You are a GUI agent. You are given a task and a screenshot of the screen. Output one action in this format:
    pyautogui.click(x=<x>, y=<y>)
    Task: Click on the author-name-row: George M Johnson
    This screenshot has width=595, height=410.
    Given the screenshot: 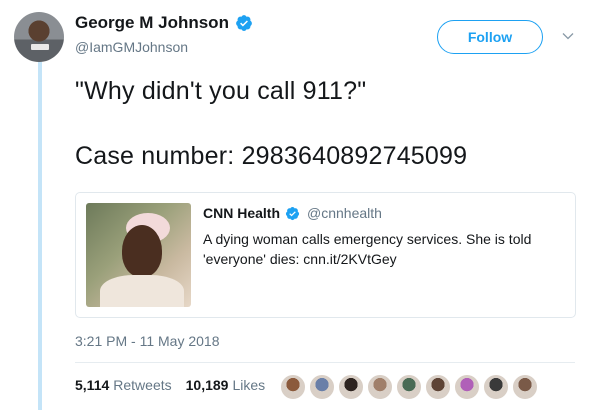 What is the action you would take?
    pyautogui.click(x=164, y=23)
    